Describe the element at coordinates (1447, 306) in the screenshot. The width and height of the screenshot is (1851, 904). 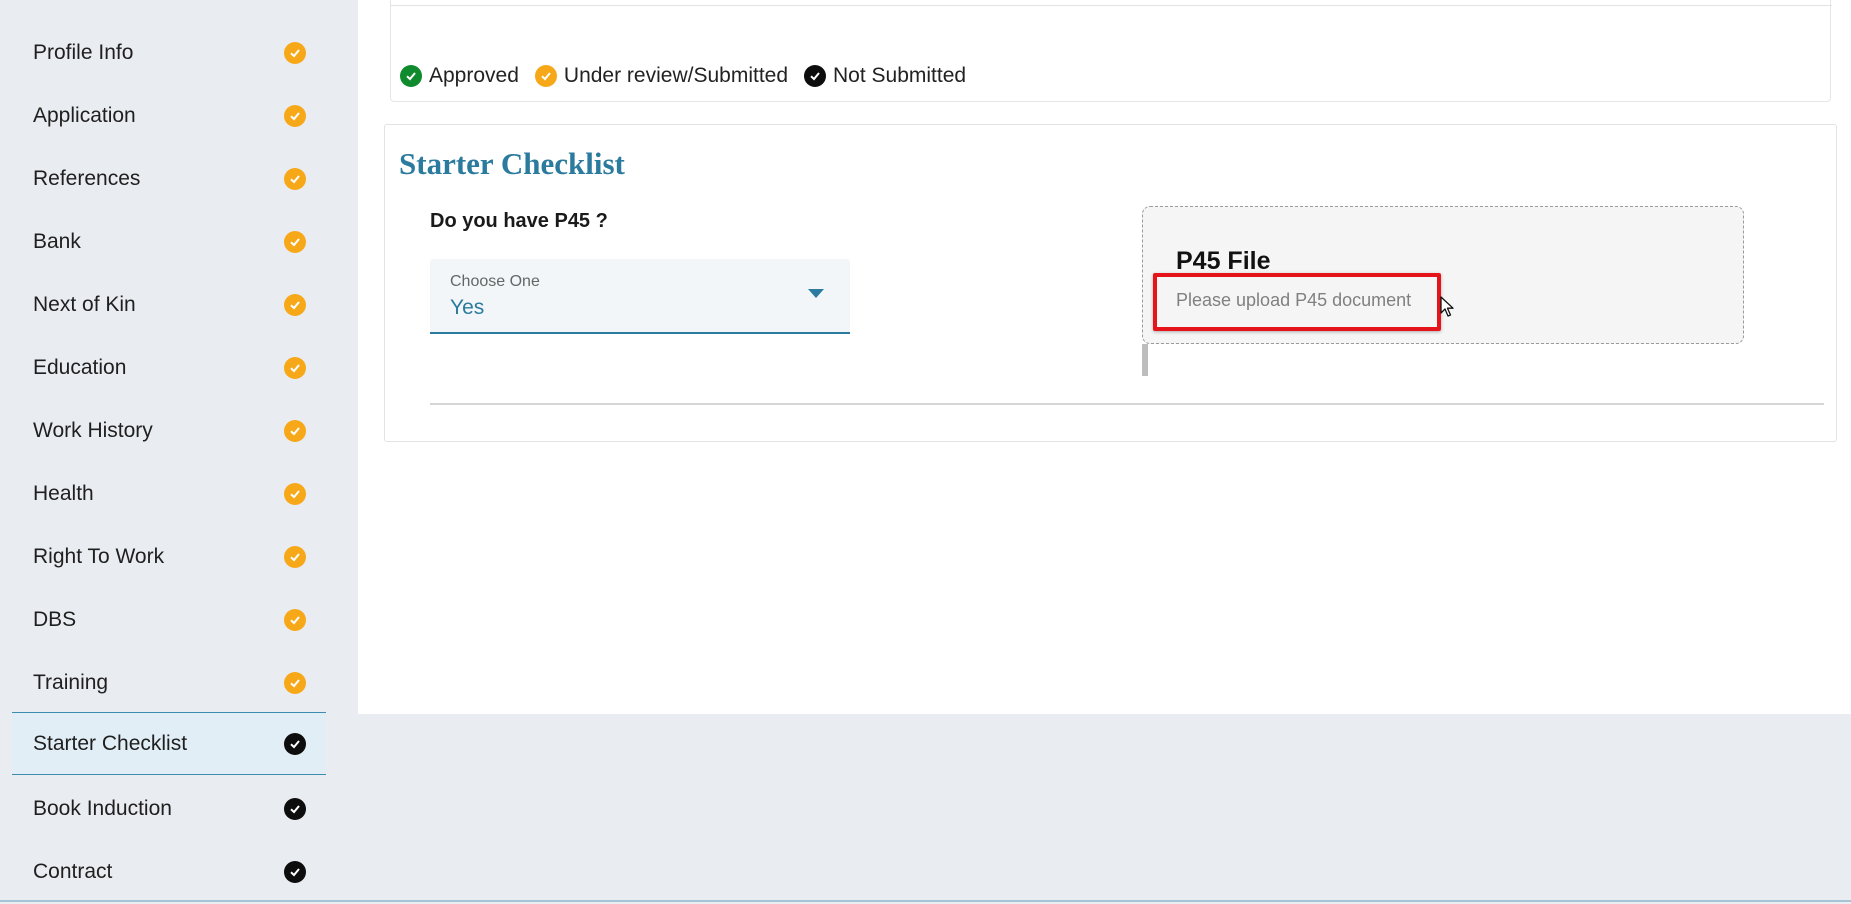
I see `mouse-cursor-icon` at that location.